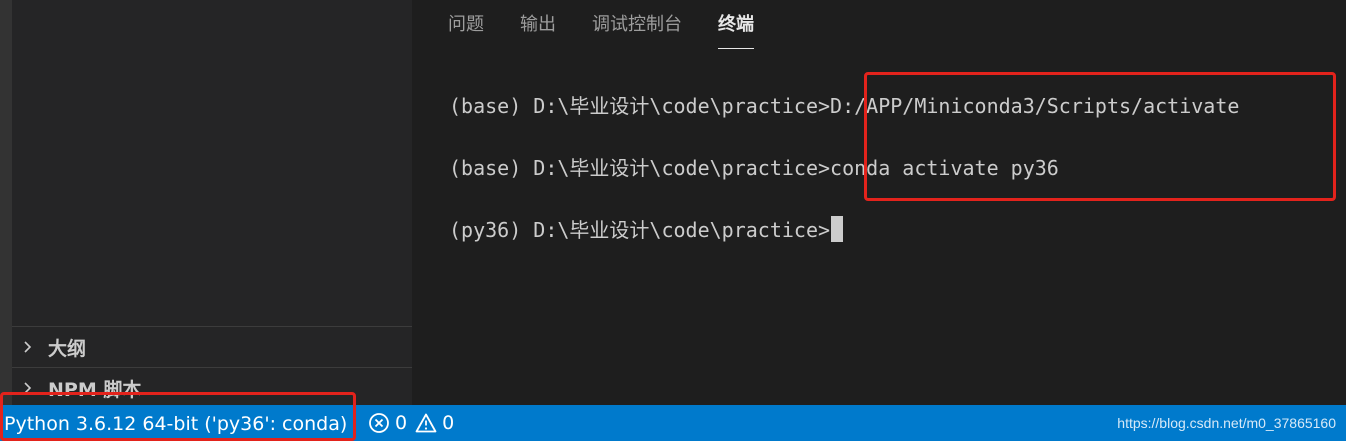 The width and height of the screenshot is (1346, 441). What do you see at coordinates (466, 25) in the screenshot?
I see `tab-problems: 问题` at bounding box center [466, 25].